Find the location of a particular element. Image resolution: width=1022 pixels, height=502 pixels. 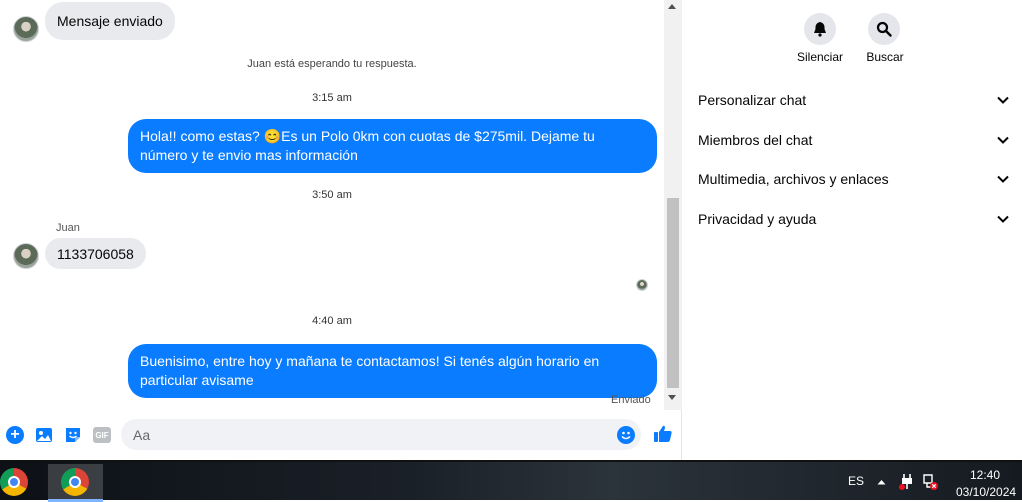

message-bubble-incoming: 1133706058 is located at coordinates (95, 253).